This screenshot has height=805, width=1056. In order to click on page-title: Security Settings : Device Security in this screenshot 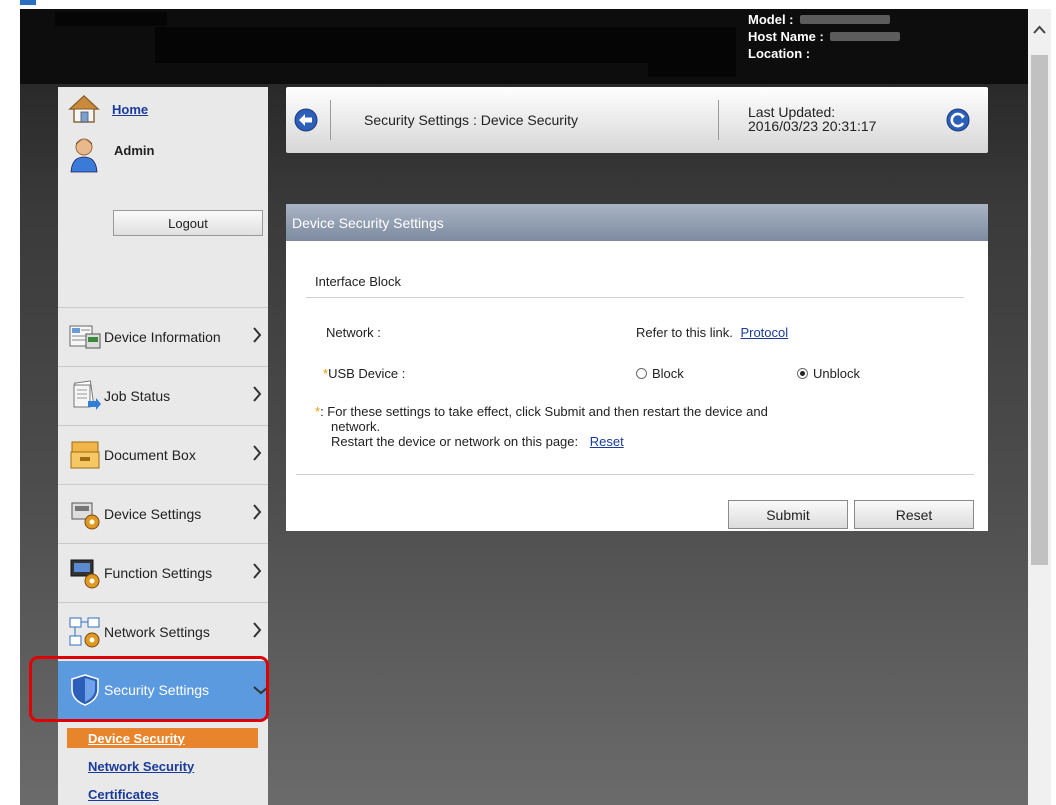, I will do `click(471, 120)`.